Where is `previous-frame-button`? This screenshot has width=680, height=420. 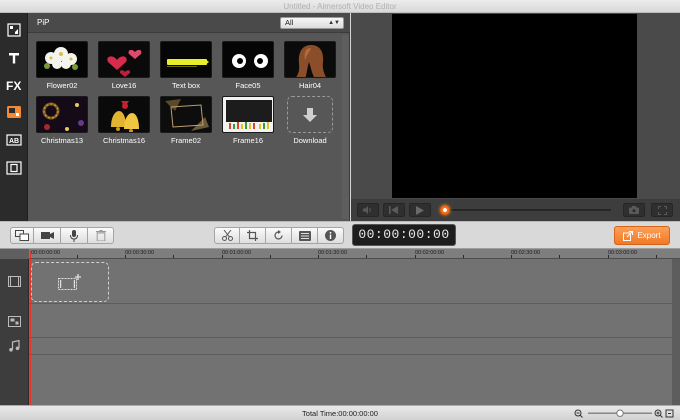
previous-frame-button is located at coordinates (394, 210).